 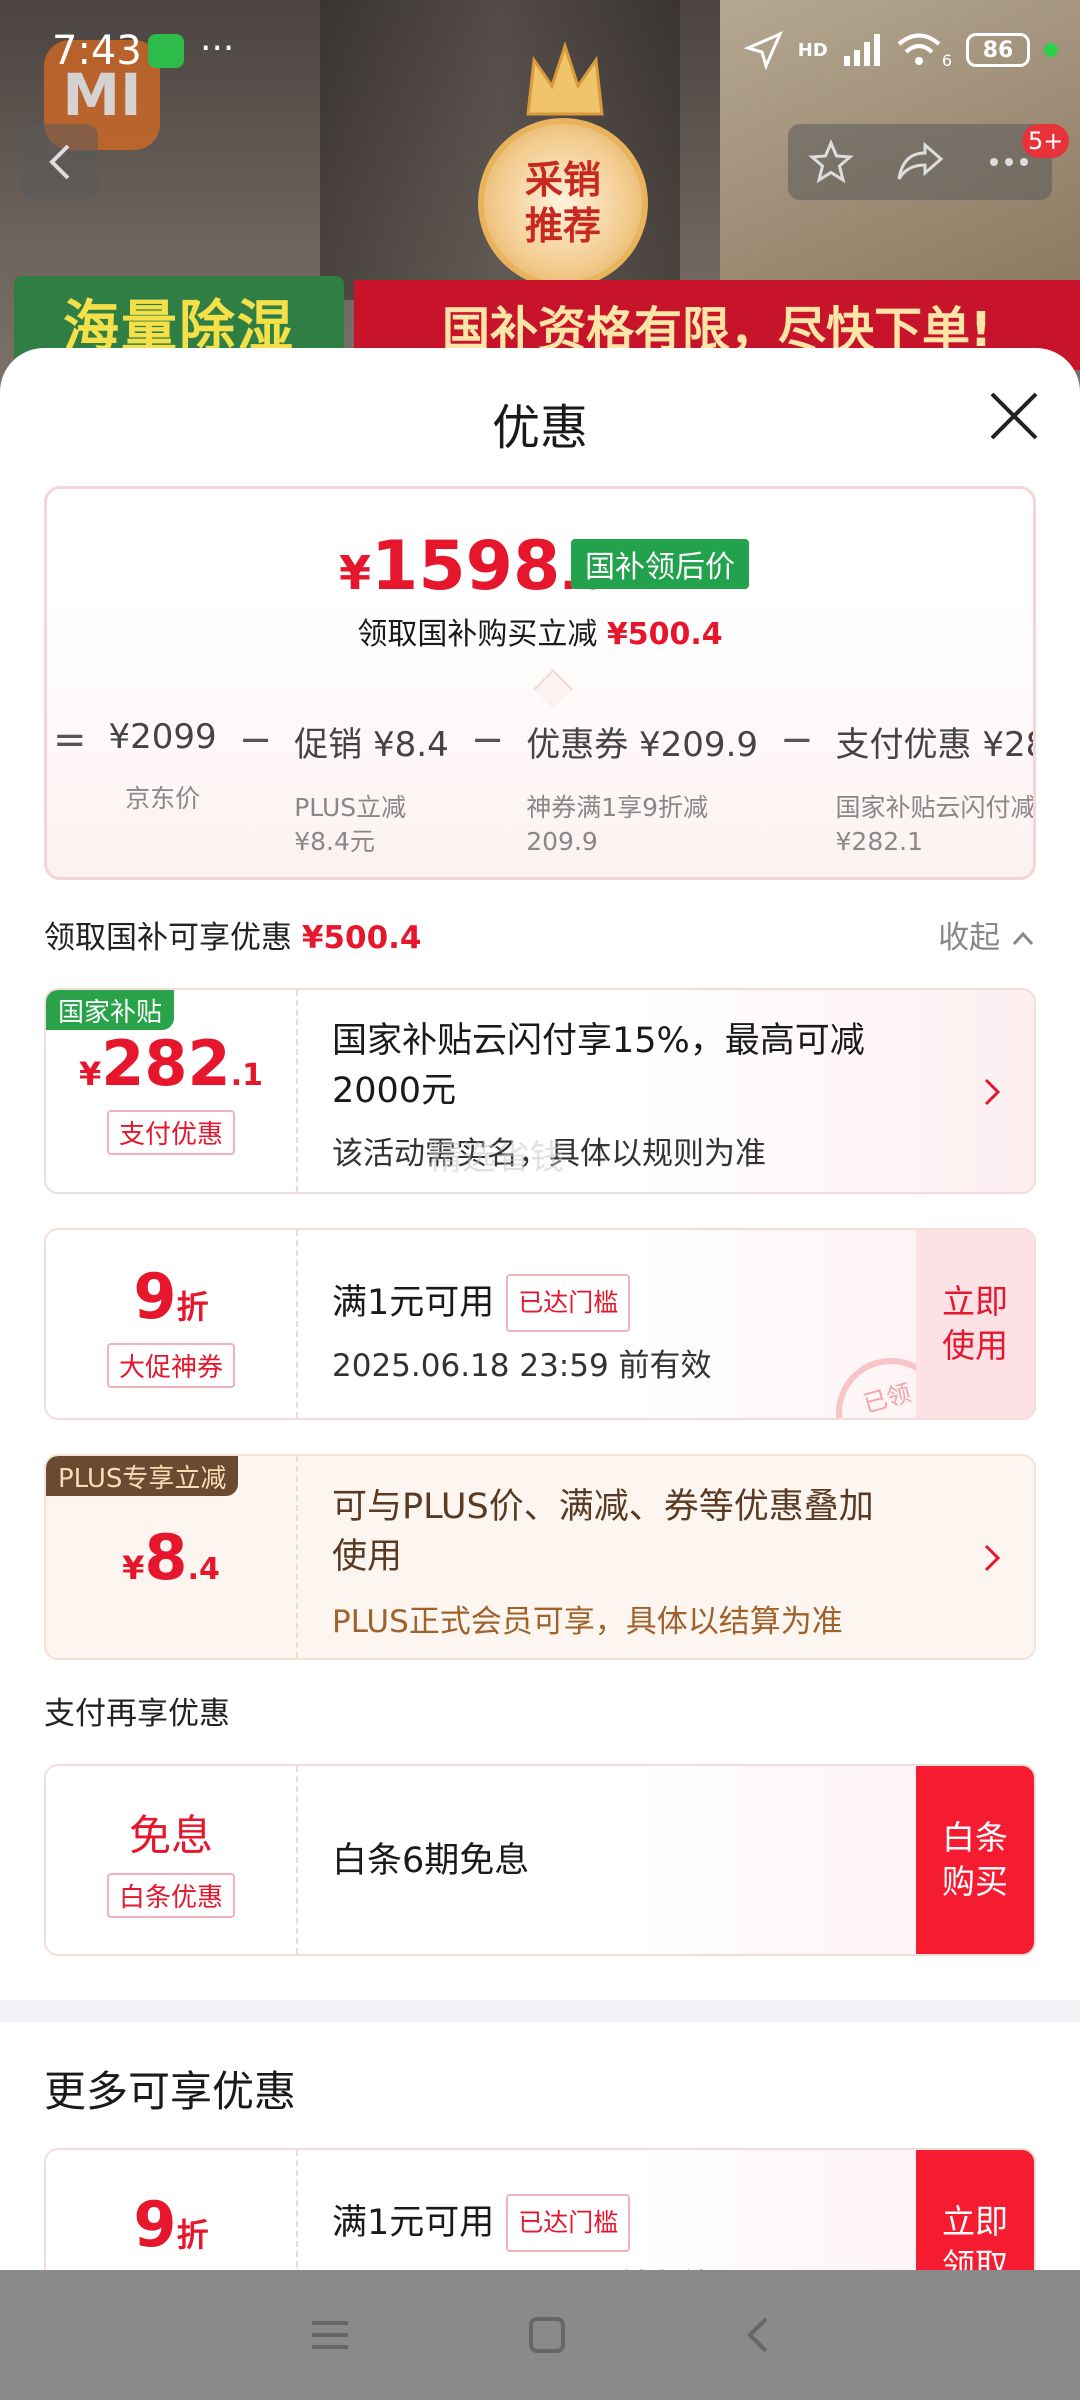 I want to click on breakdown-sub-line1: PLUS立减, so click(x=350, y=807).